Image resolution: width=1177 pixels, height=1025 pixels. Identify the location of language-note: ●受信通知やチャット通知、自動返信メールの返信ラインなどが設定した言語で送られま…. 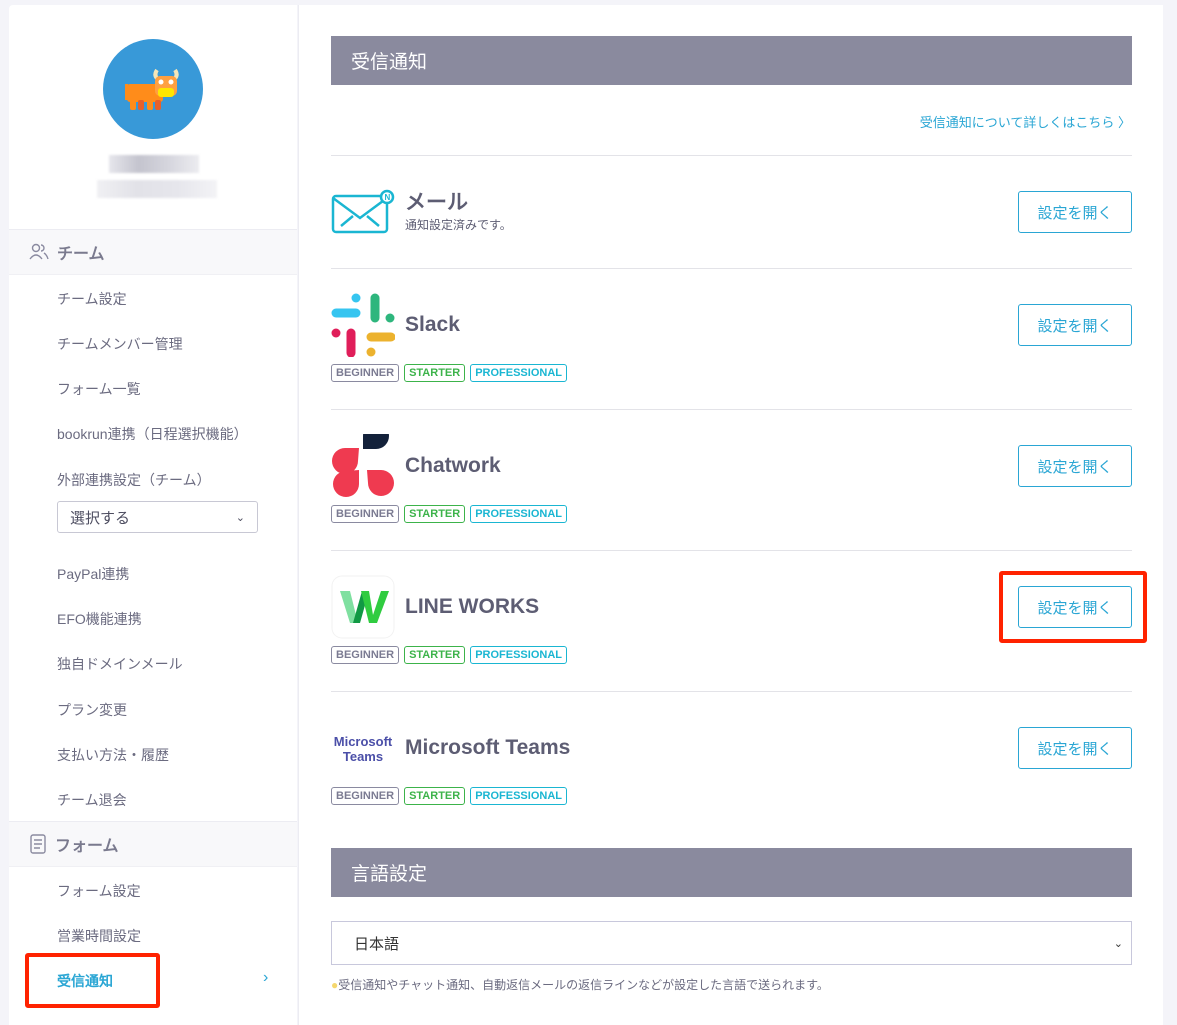
(580, 984).